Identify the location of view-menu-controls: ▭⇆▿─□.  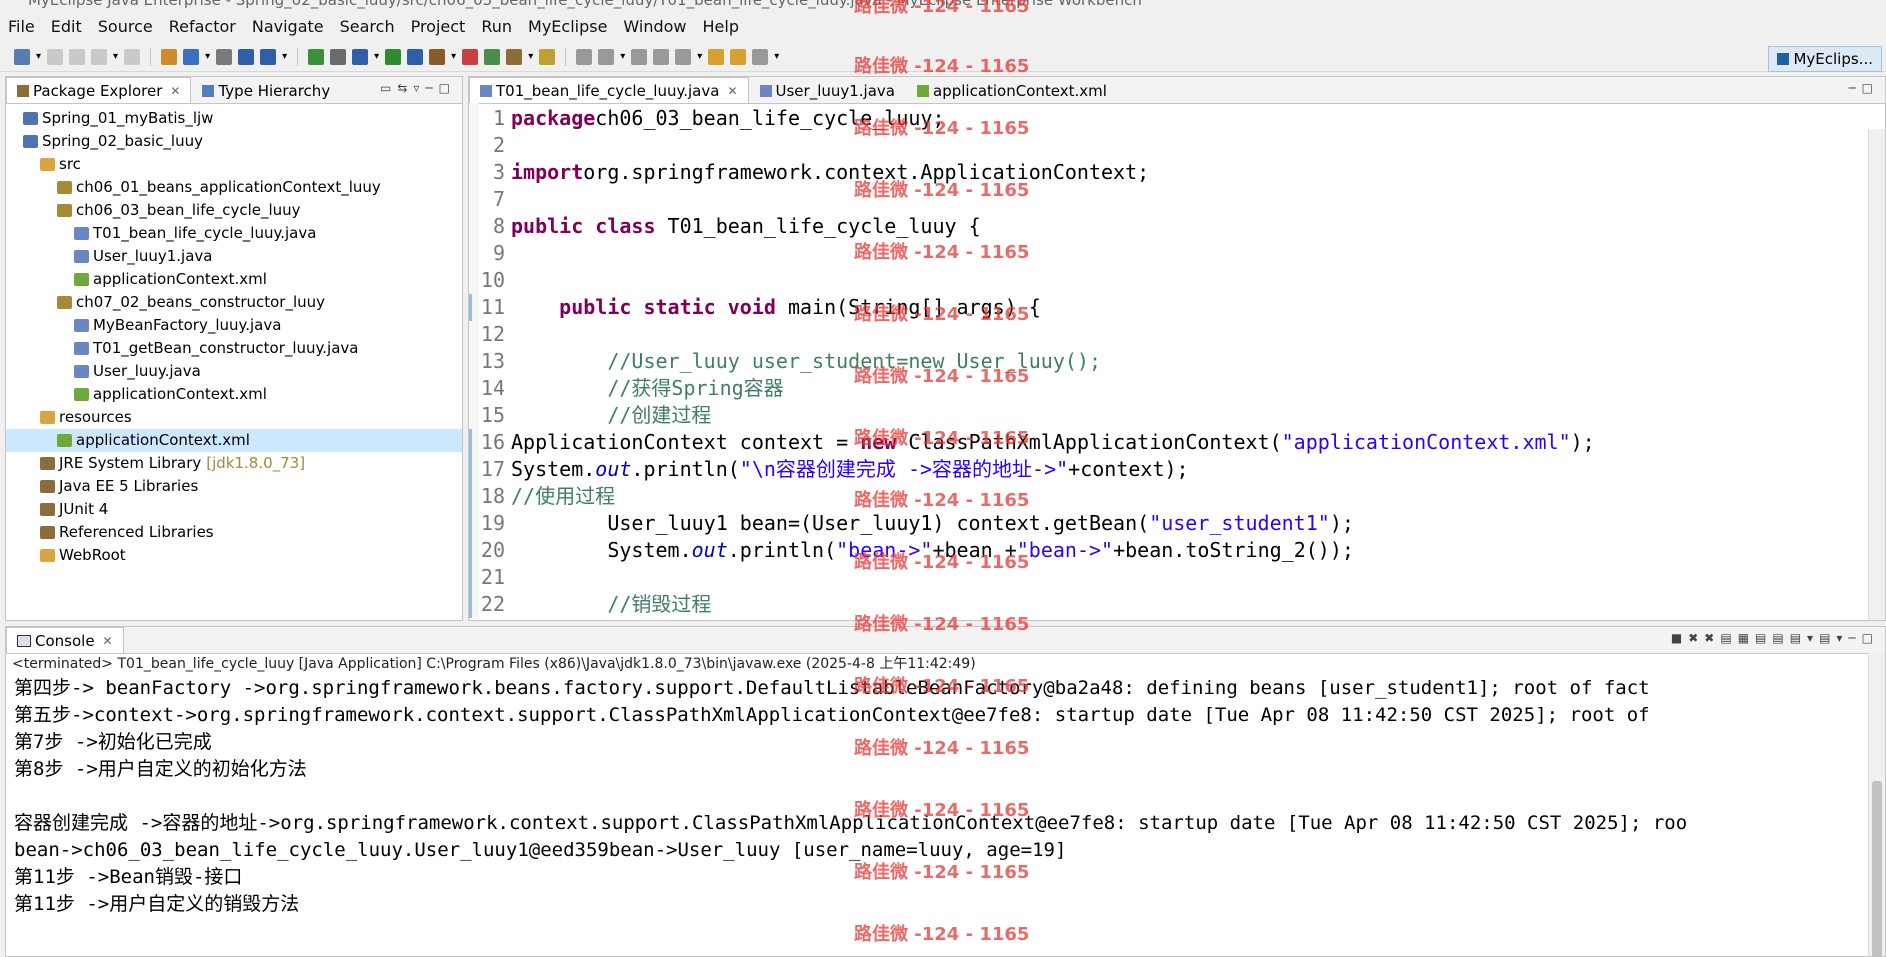
(418, 88).